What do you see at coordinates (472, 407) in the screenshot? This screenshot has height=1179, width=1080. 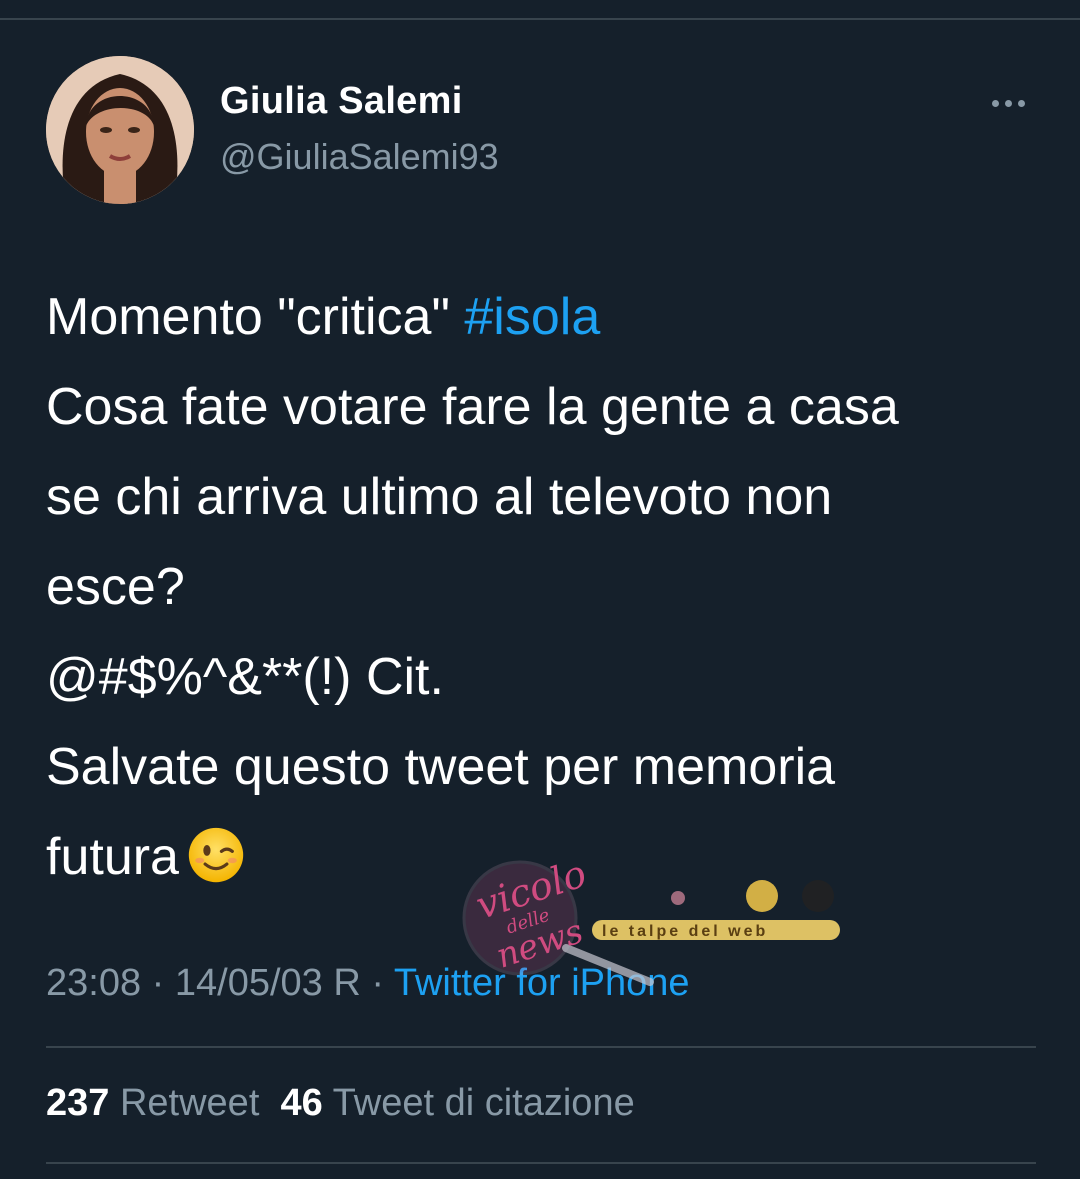 I see `tweet-line: Cosa fate votare fare la gente a casa` at bounding box center [472, 407].